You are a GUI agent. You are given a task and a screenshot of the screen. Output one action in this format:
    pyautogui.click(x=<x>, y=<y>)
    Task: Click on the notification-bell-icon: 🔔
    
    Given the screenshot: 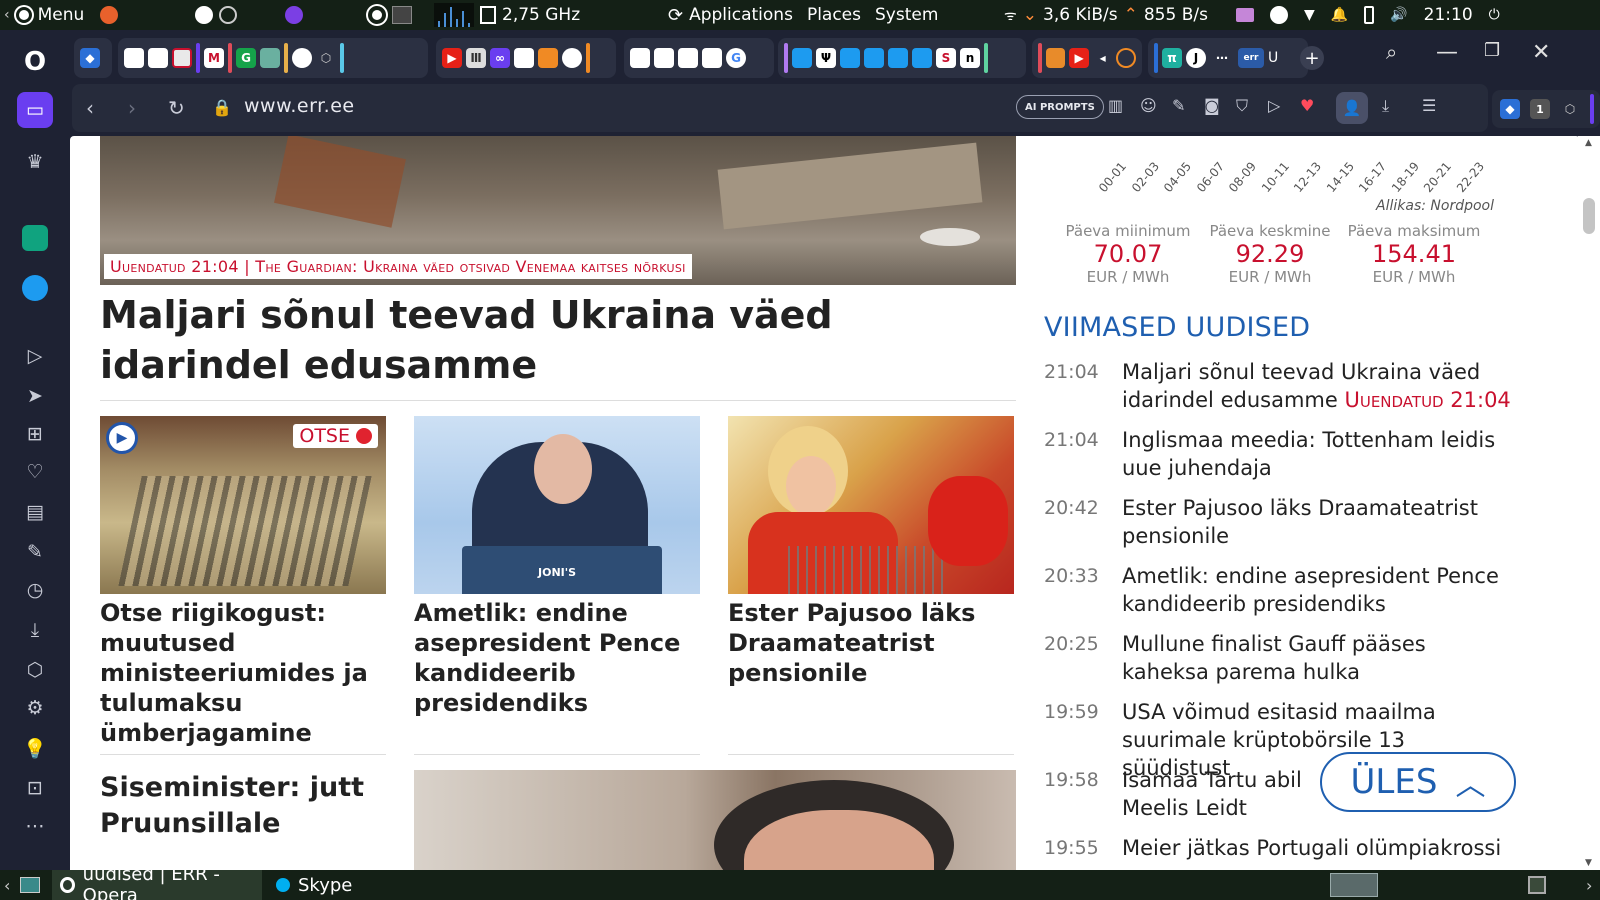 What is the action you would take?
    pyautogui.click(x=1339, y=15)
    